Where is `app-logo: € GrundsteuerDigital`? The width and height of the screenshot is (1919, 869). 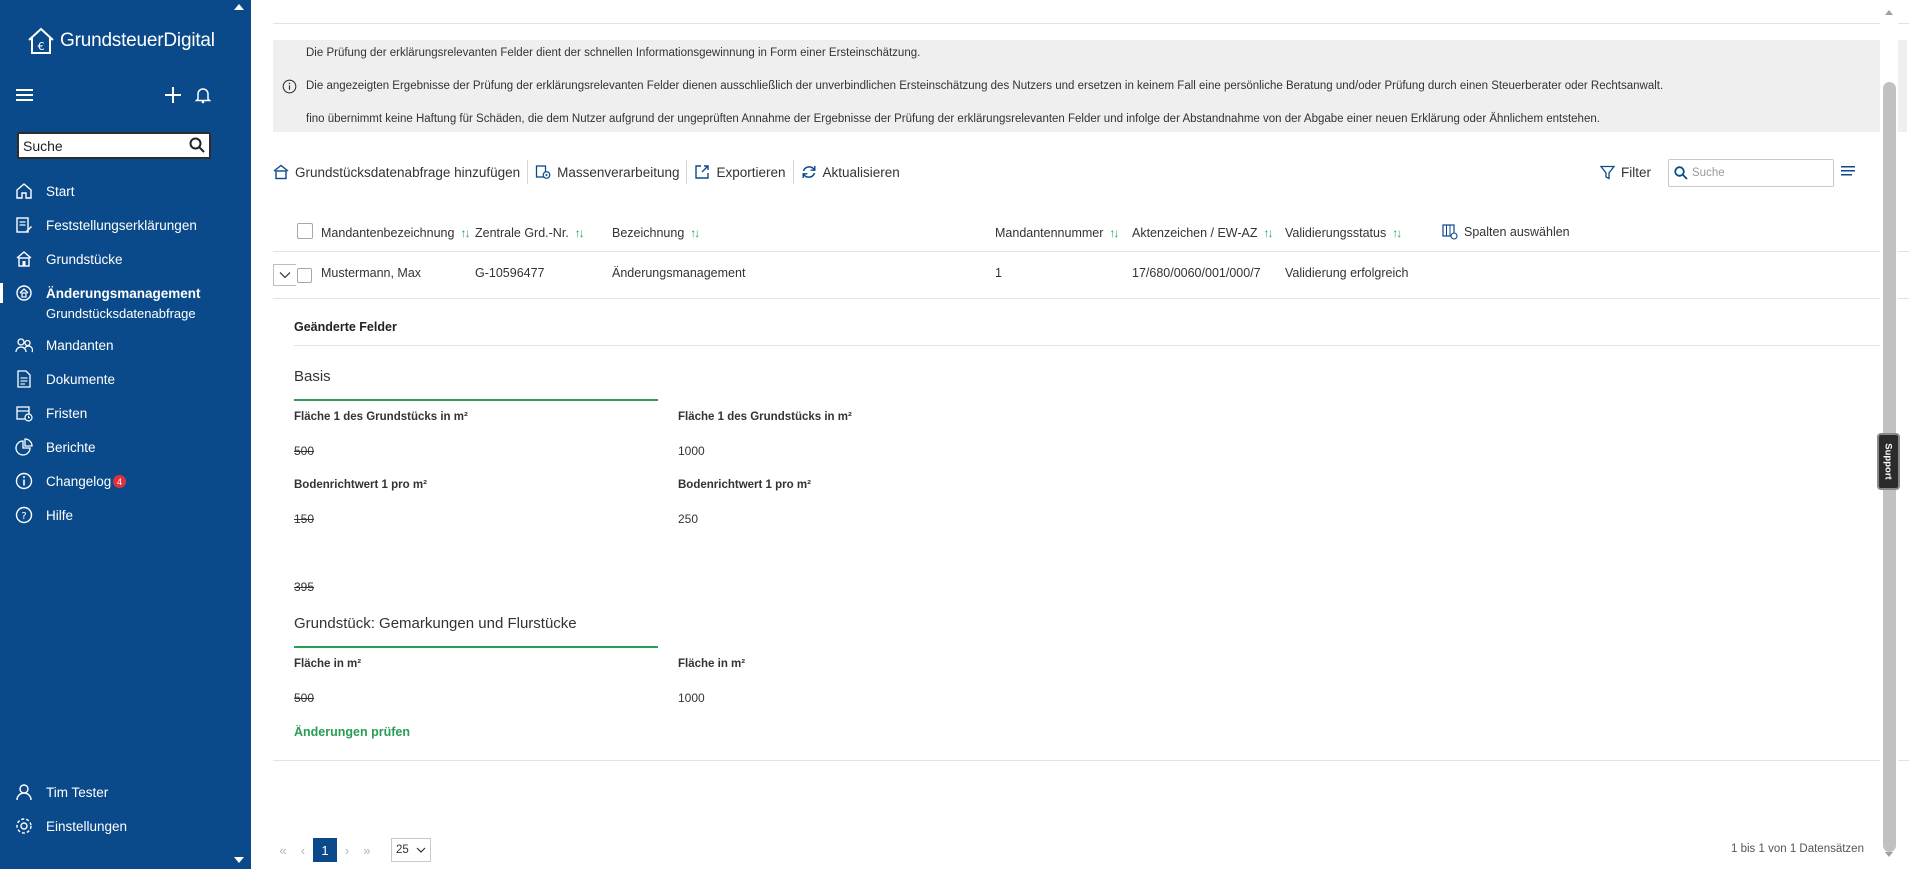
app-logo: € GrundsteuerDigital is located at coordinates (120, 41).